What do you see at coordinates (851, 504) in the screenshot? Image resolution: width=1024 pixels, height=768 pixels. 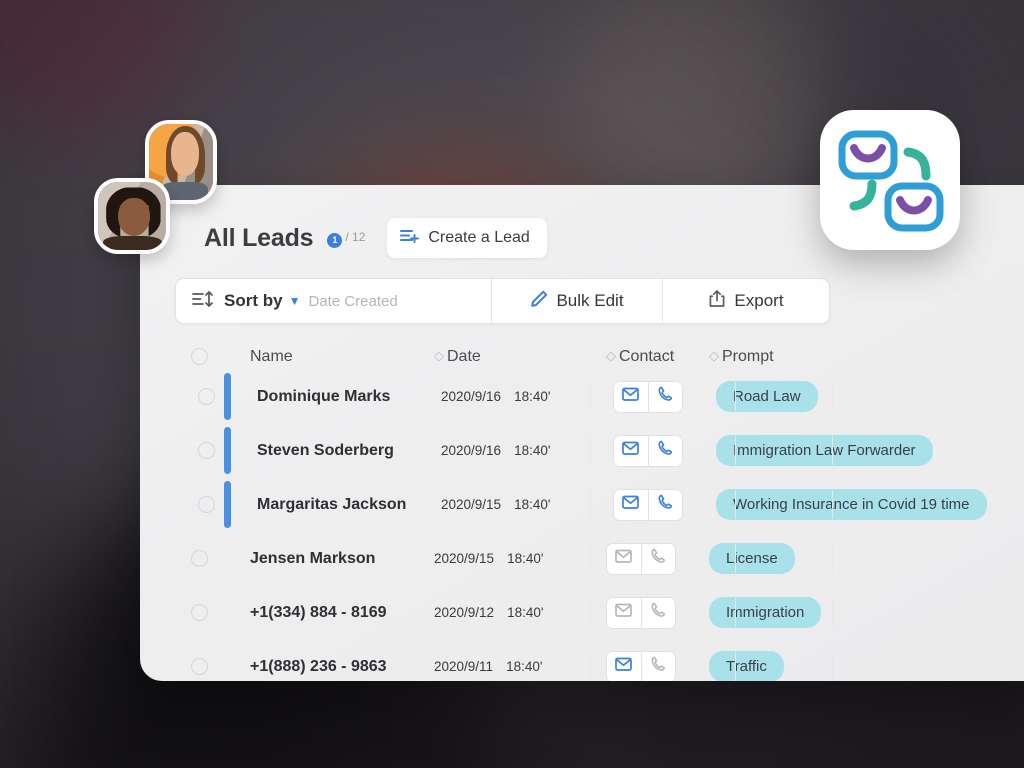 I see `prompt-tag: Working Insurance in Covid 19 time` at bounding box center [851, 504].